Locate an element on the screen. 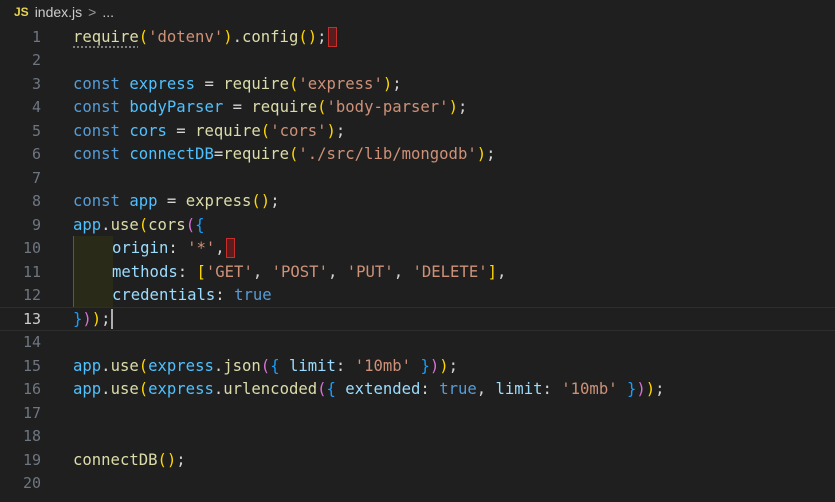 The height and width of the screenshot is (502, 835). breadcrumb-filename: index.js is located at coordinates (58, 12).